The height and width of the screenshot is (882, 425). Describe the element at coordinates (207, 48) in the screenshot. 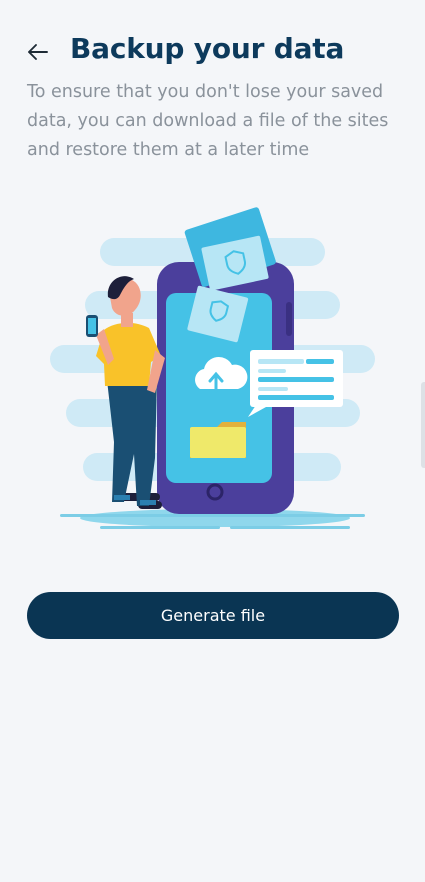

I see `page-title: Backup your data` at that location.